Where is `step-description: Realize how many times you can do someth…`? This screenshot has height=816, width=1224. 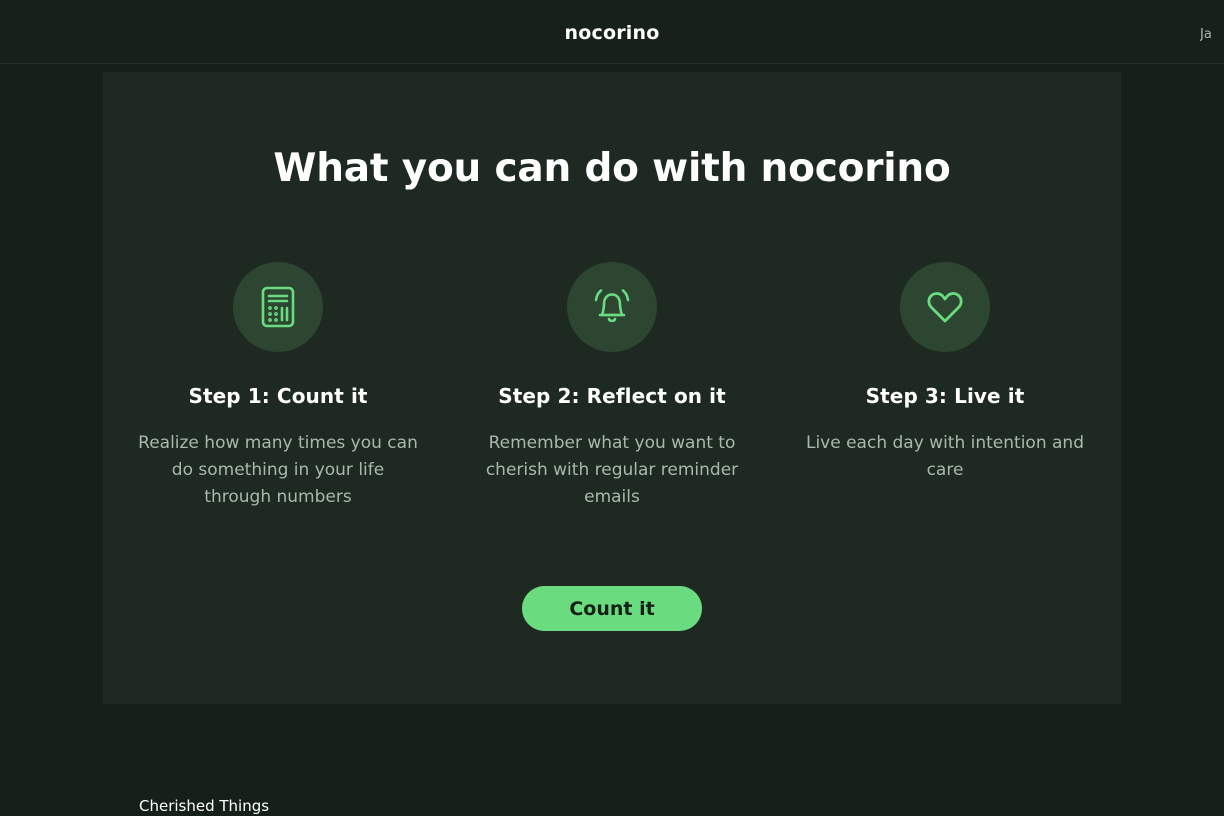 step-description: Realize how many times you can do someth… is located at coordinates (278, 470).